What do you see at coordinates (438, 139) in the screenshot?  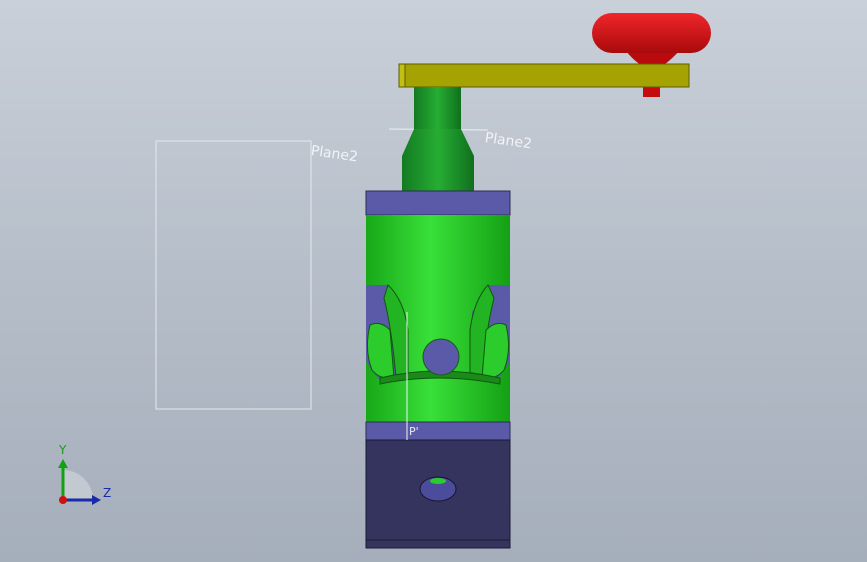 I see `shaft` at bounding box center [438, 139].